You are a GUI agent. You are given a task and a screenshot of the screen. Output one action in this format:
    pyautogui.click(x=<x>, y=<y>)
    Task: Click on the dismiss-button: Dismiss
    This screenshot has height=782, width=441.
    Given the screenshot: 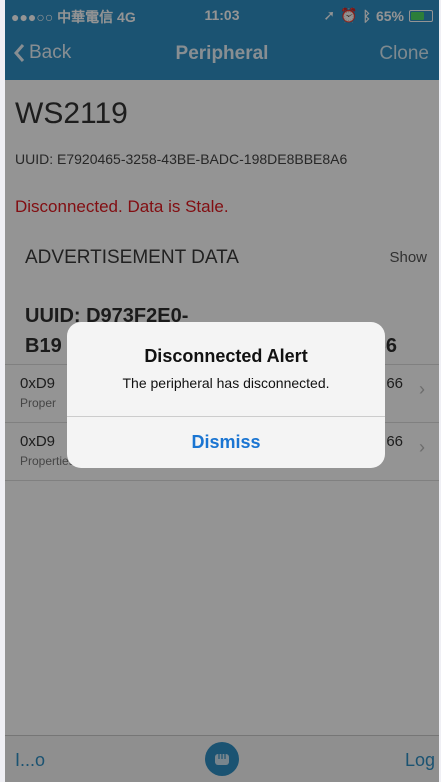 What is the action you would take?
    pyautogui.click(x=226, y=442)
    